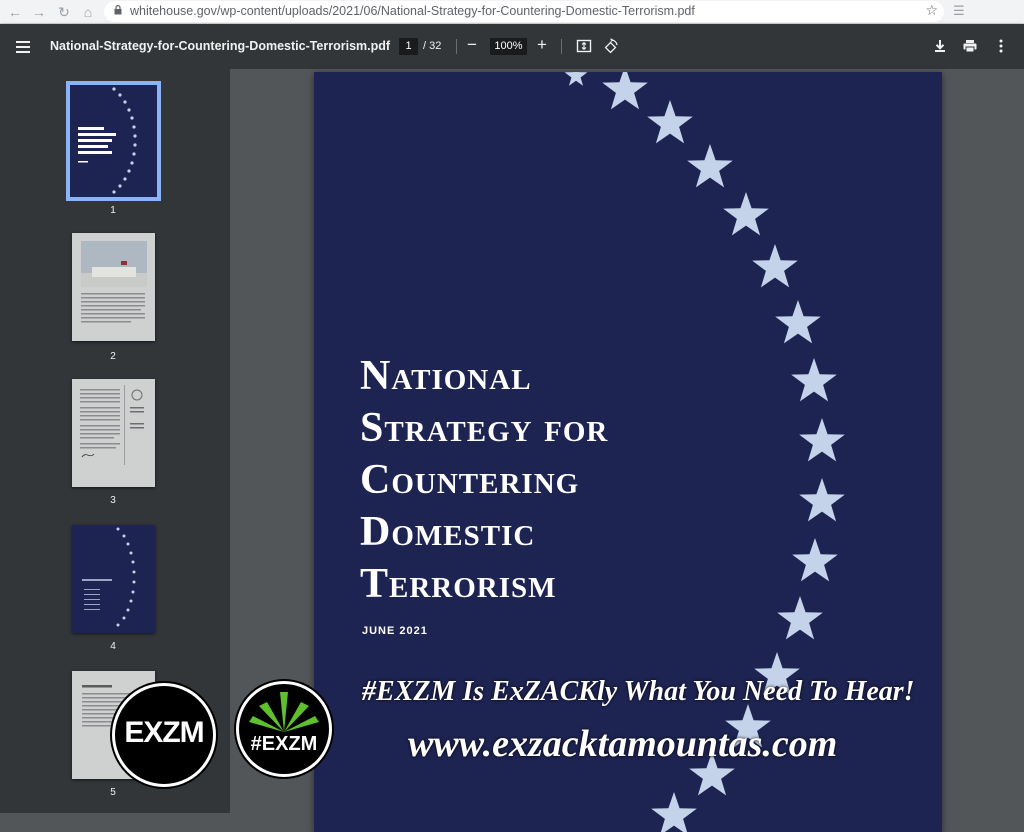 This screenshot has width=1024, height=832. What do you see at coordinates (940, 46) in the screenshot?
I see `download-icon` at bounding box center [940, 46].